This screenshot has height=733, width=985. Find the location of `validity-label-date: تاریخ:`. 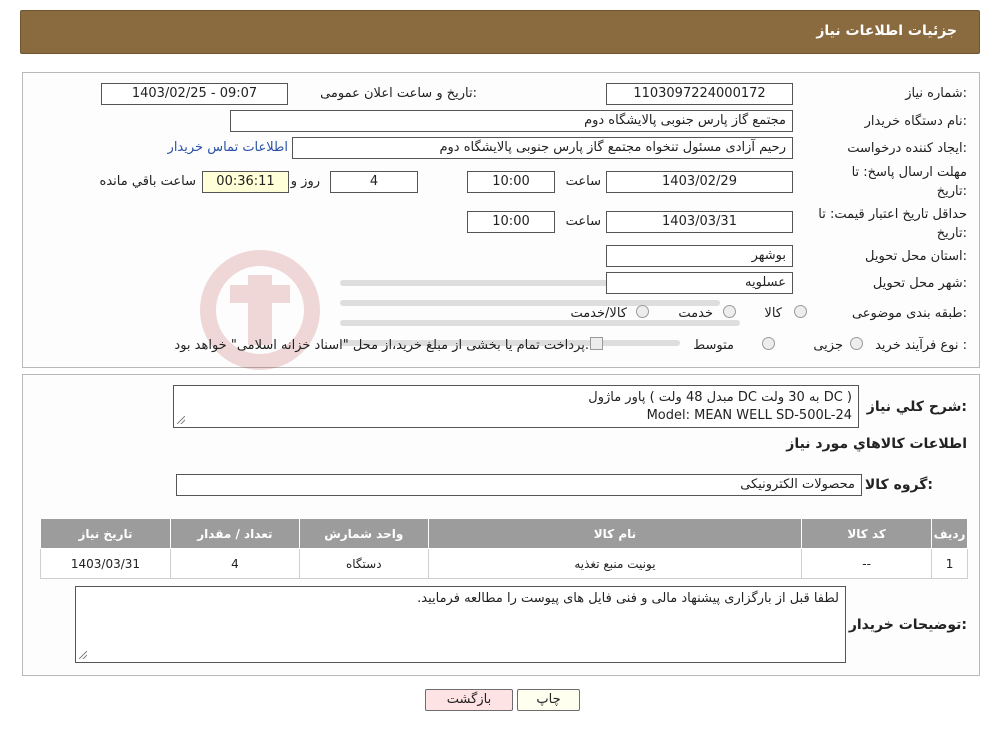

validity-label-date: تاریخ: is located at coordinates (951, 233).